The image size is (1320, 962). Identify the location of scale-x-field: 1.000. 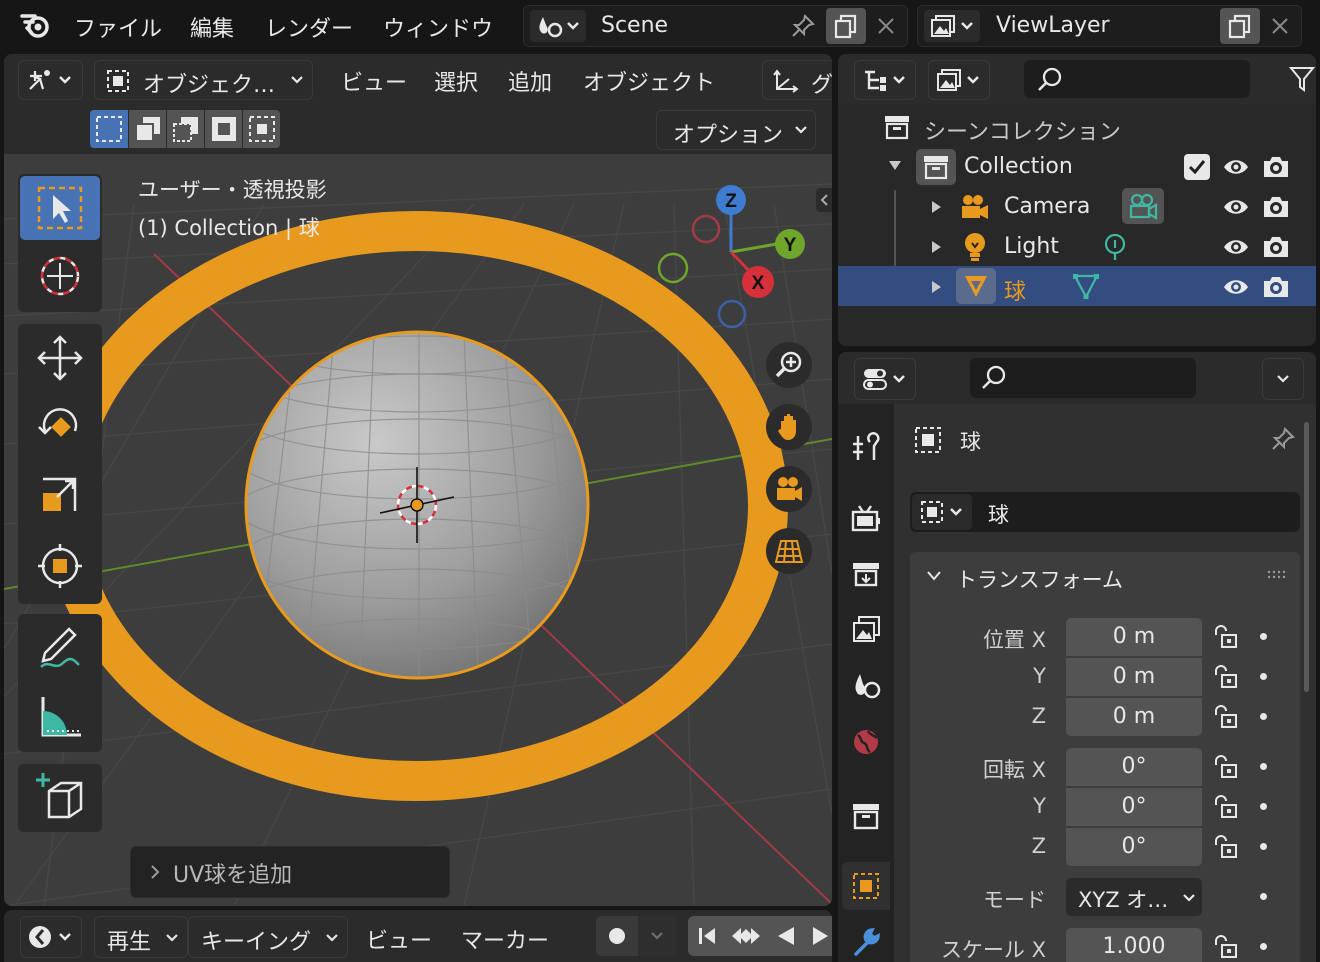
(1134, 945).